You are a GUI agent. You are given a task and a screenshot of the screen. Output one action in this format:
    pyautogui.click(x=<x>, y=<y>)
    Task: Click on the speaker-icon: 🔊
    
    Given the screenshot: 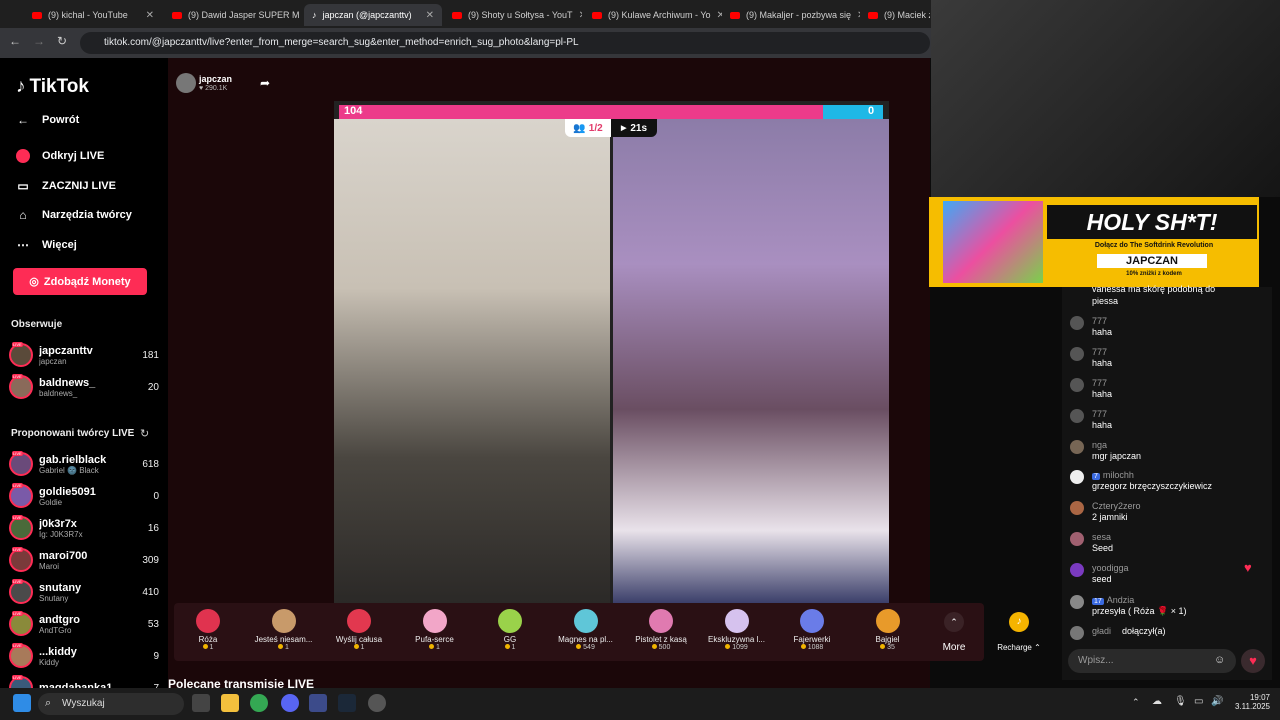 What is the action you would take?
    pyautogui.click(x=1217, y=701)
    